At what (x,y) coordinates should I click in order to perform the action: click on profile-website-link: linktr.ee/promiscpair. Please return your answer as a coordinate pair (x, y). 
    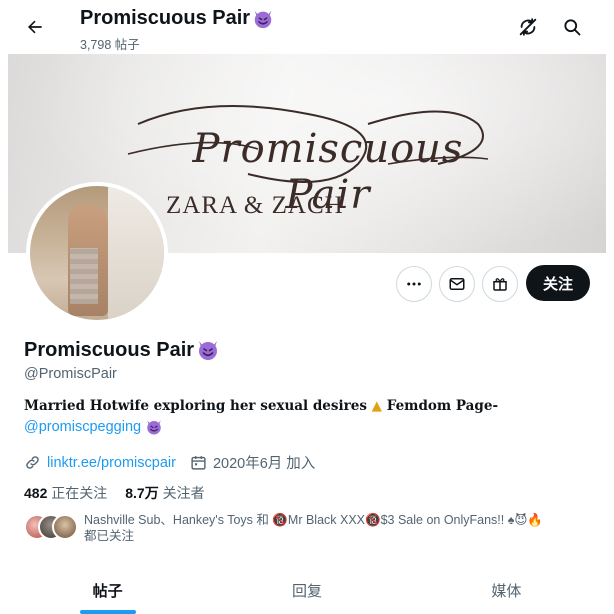
    Looking at the image, I should click on (111, 463).